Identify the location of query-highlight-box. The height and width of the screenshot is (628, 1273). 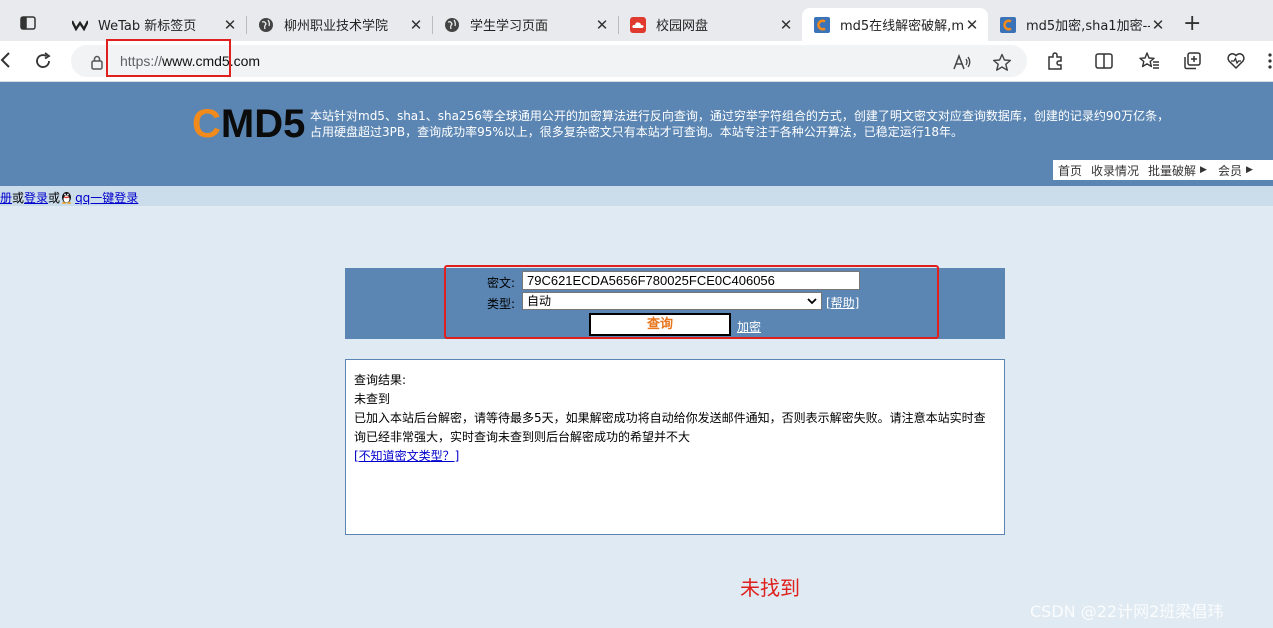
(691, 302).